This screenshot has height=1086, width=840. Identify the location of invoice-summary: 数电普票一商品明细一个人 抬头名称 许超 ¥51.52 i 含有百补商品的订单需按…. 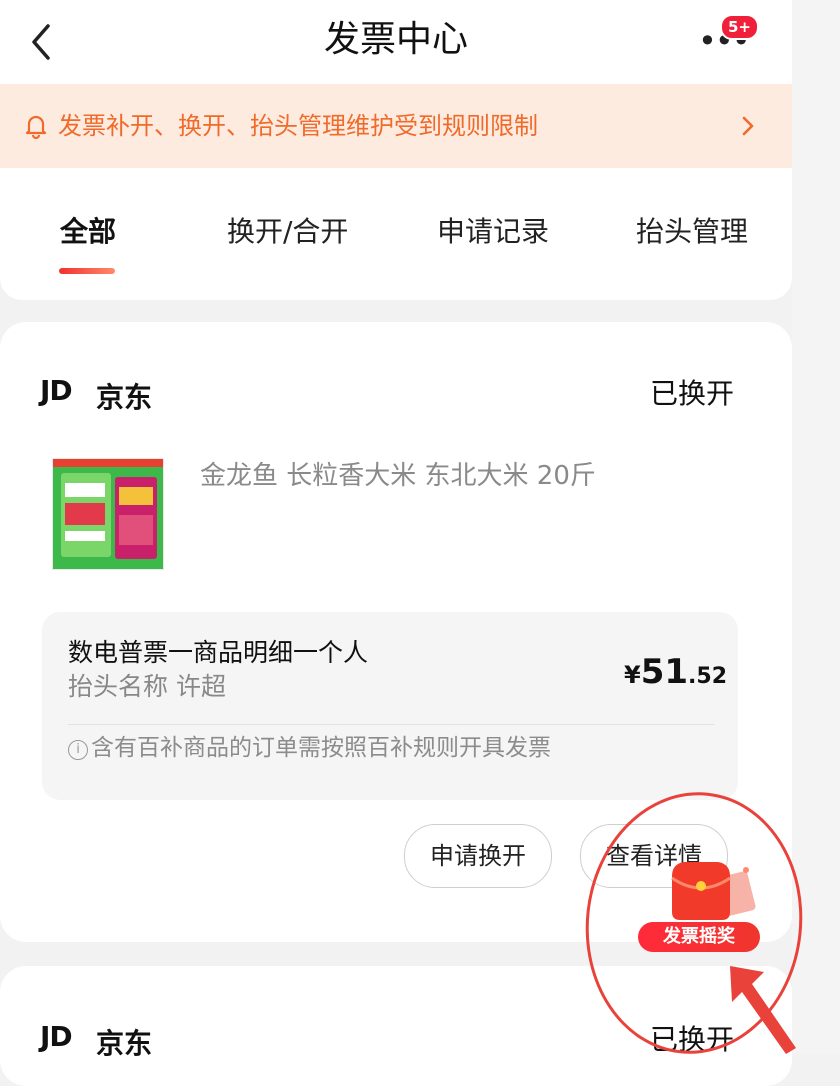
(390, 706).